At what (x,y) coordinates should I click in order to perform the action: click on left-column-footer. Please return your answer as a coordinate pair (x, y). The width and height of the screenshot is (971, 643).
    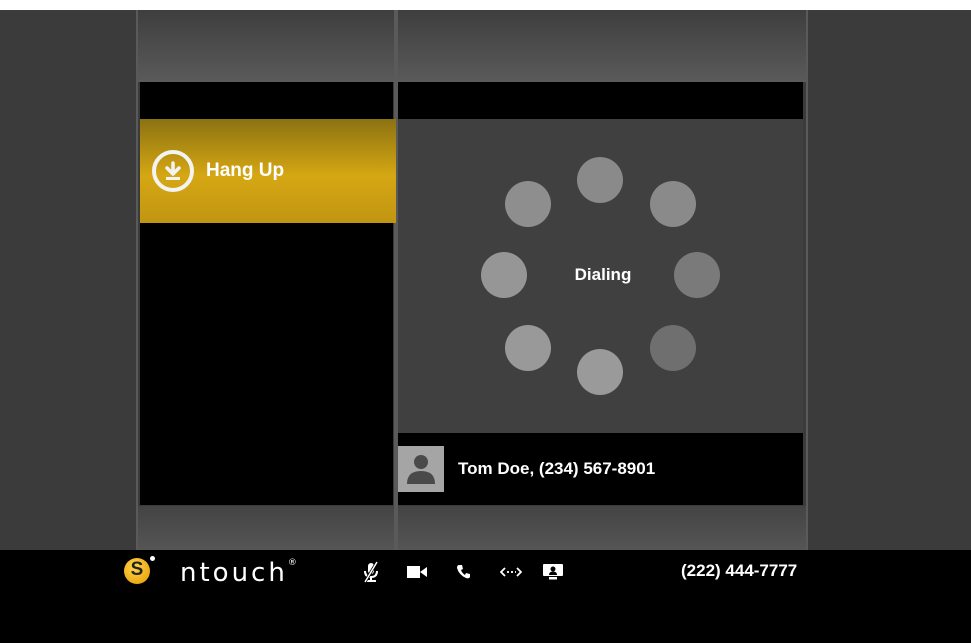
    Looking at the image, I should click on (266, 528).